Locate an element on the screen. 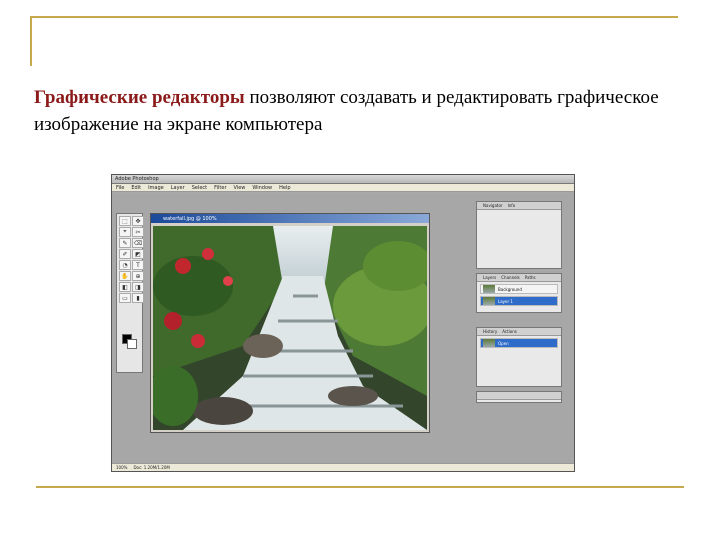 The width and height of the screenshot is (720, 540). layers-tab-layers: Layers is located at coordinates (489, 277).